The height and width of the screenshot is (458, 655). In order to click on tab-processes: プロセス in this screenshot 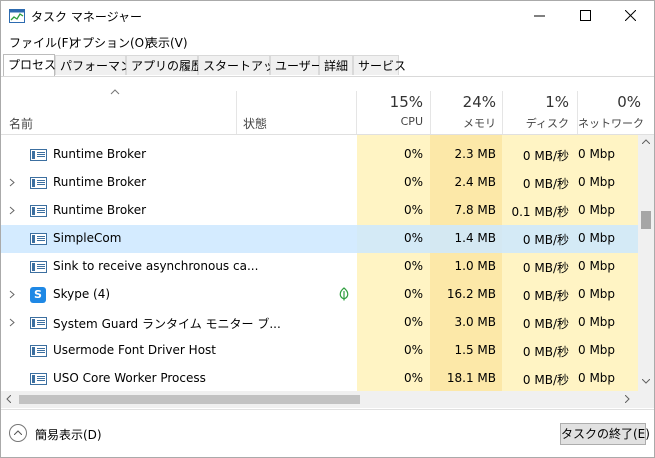, I will do `click(29, 65)`.